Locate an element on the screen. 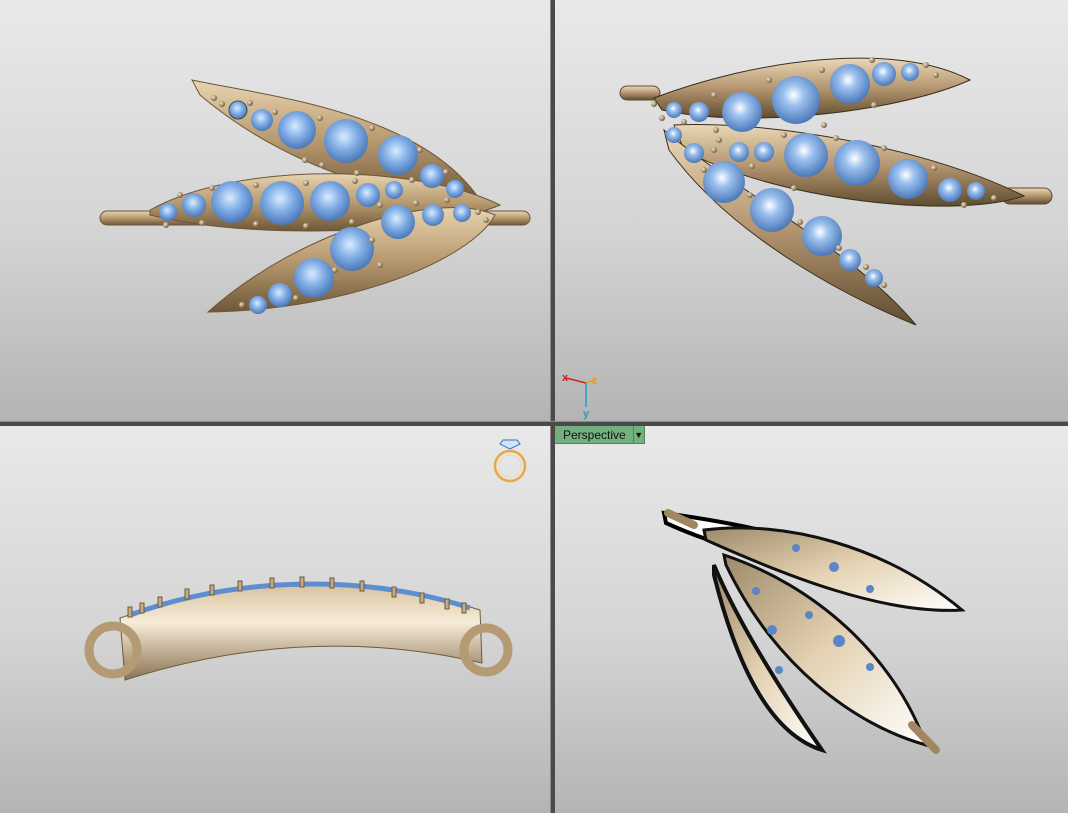 The height and width of the screenshot is (813, 1068). axis-z-label: z is located at coordinates (595, 381).